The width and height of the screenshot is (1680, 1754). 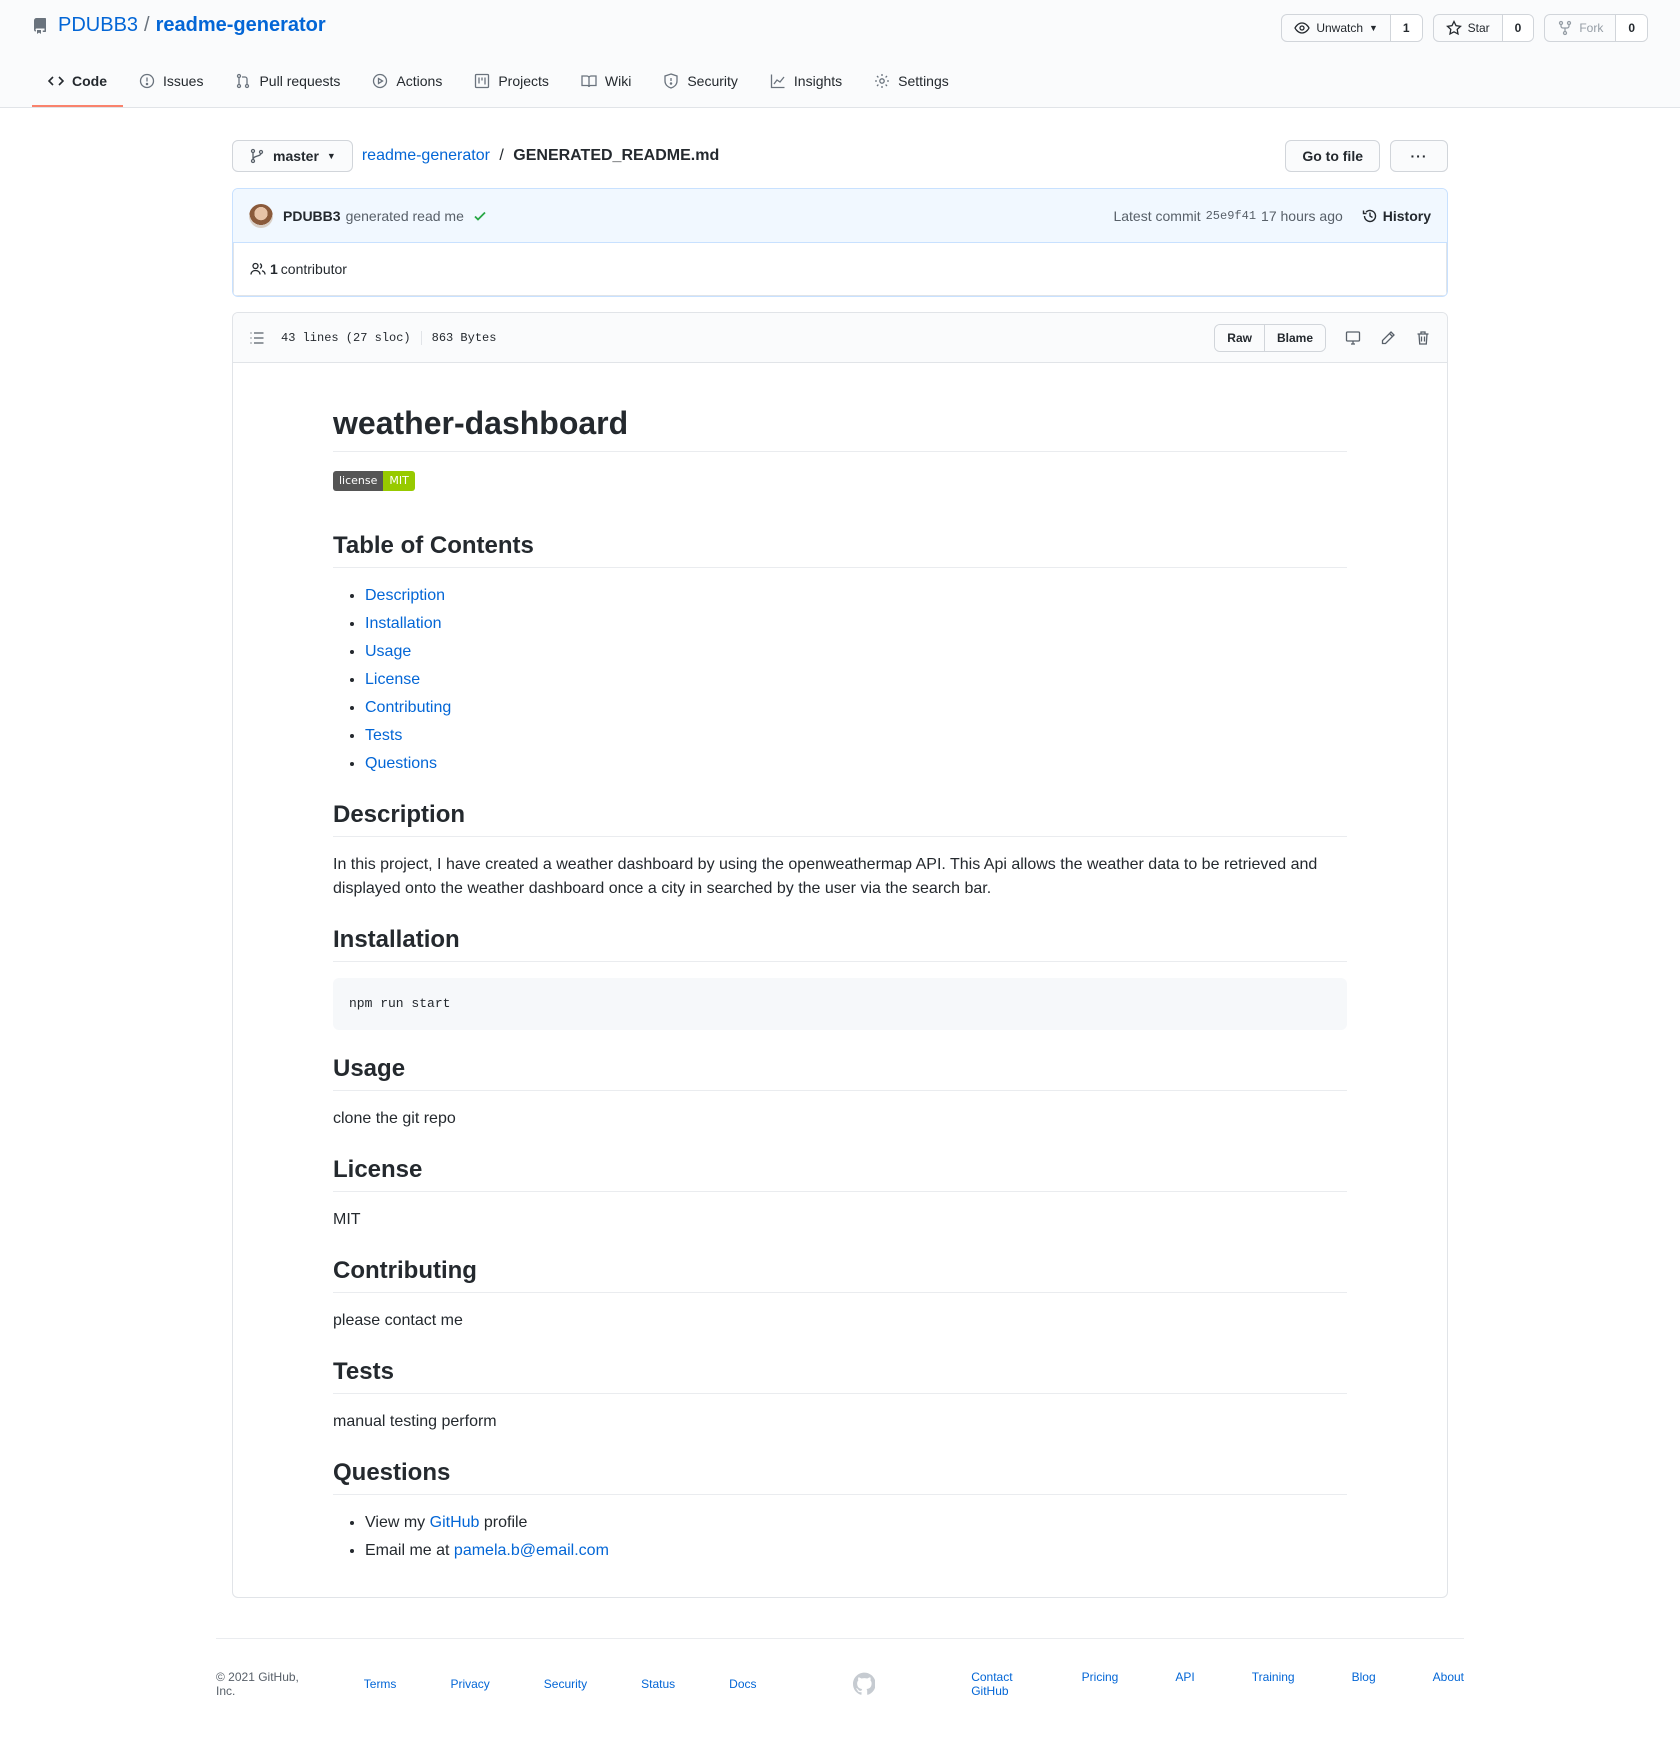 I want to click on toc-heading: Table of Contents, so click(x=840, y=550).